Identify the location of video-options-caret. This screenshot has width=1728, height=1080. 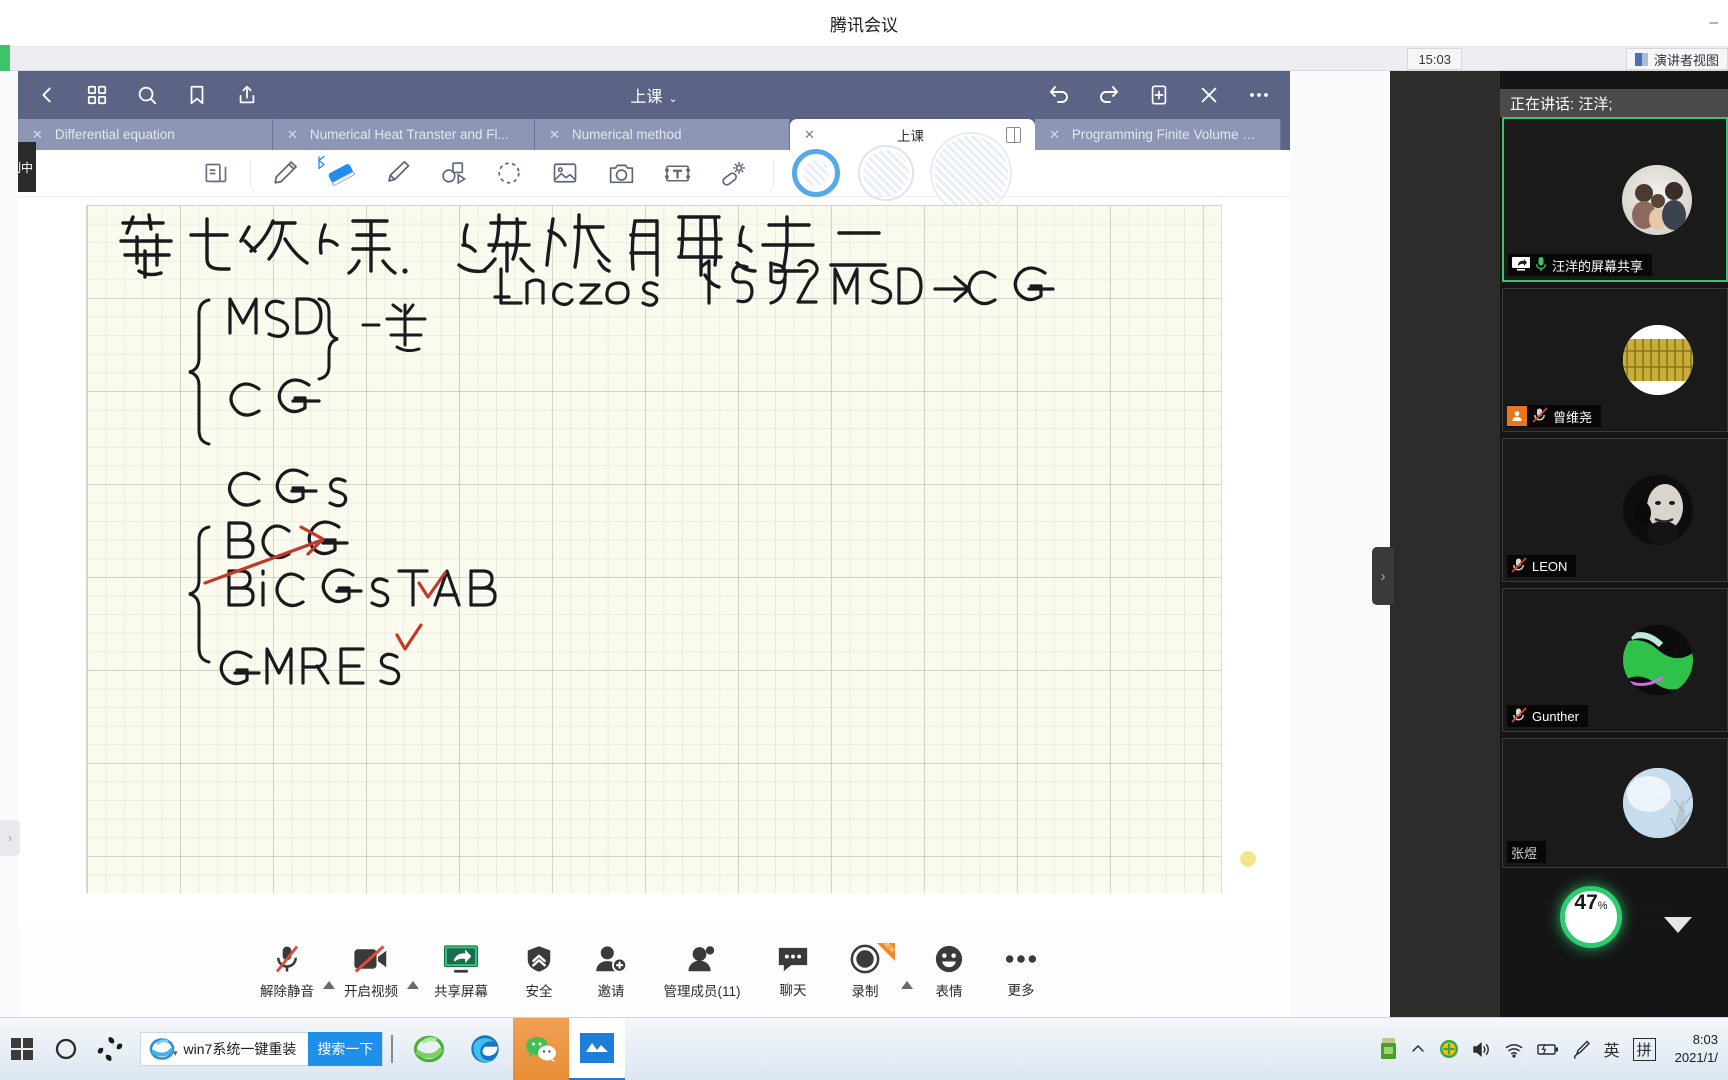
(413, 985).